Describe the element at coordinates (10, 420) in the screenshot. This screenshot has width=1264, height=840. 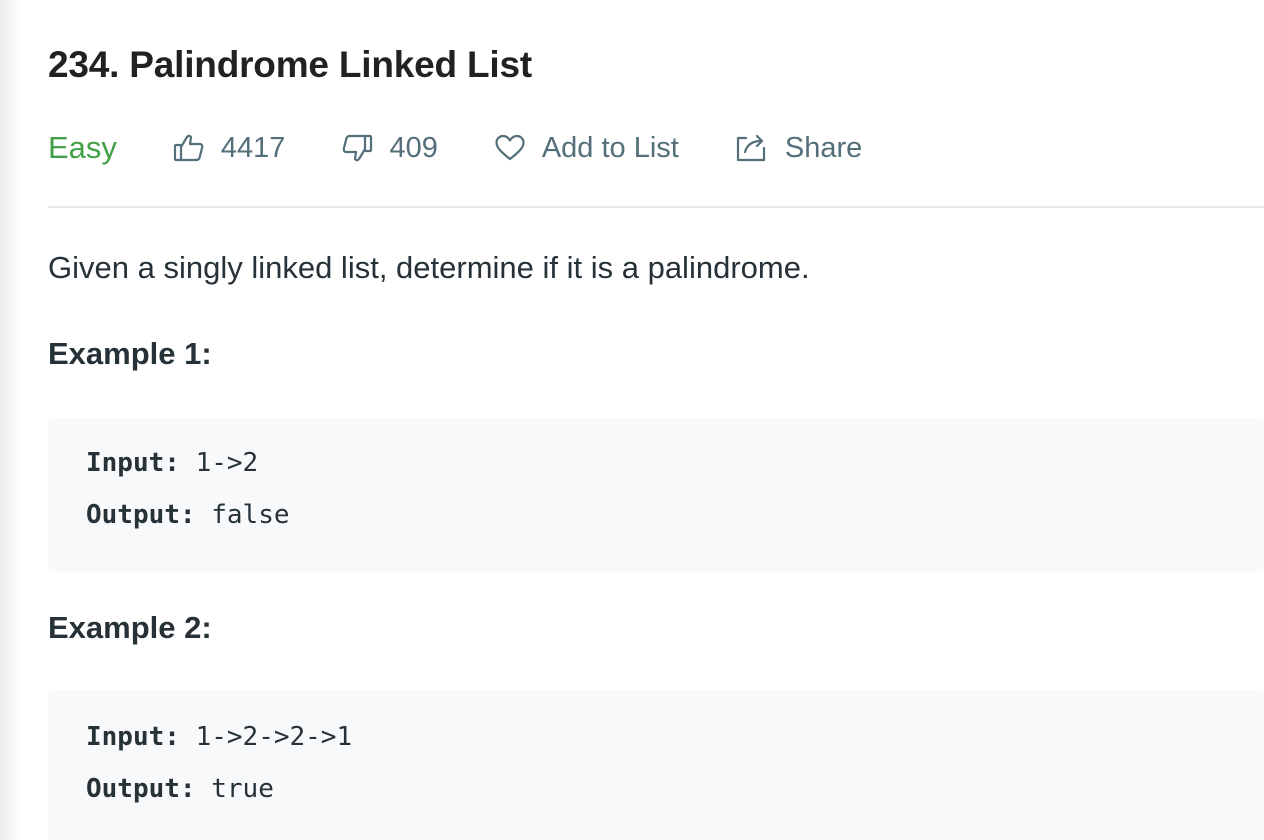
I see `left-panel-shadow` at that location.